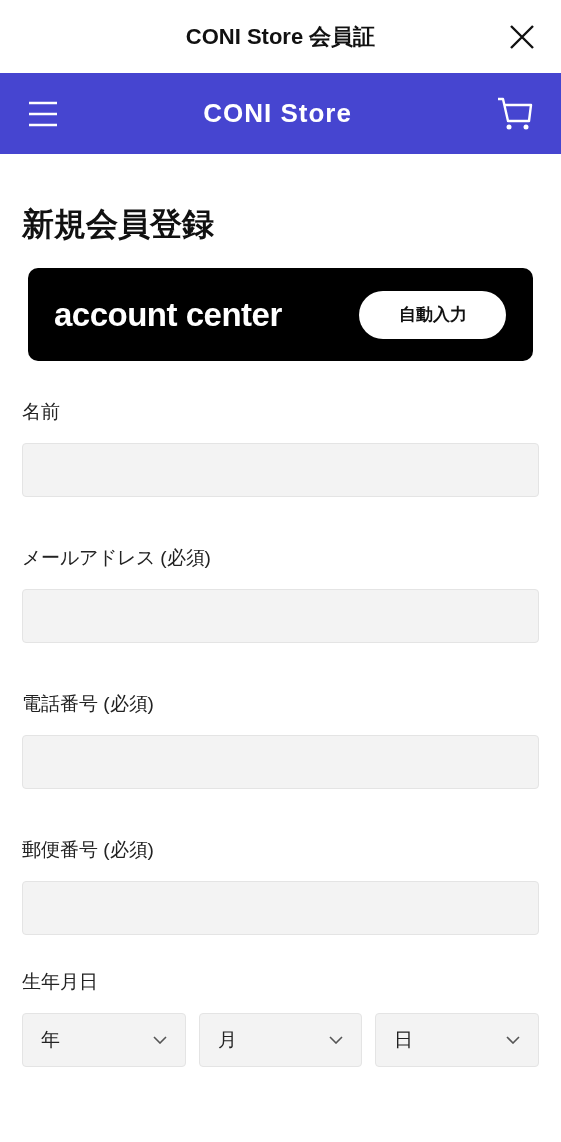  I want to click on store-logo: CONI Store, so click(277, 113).